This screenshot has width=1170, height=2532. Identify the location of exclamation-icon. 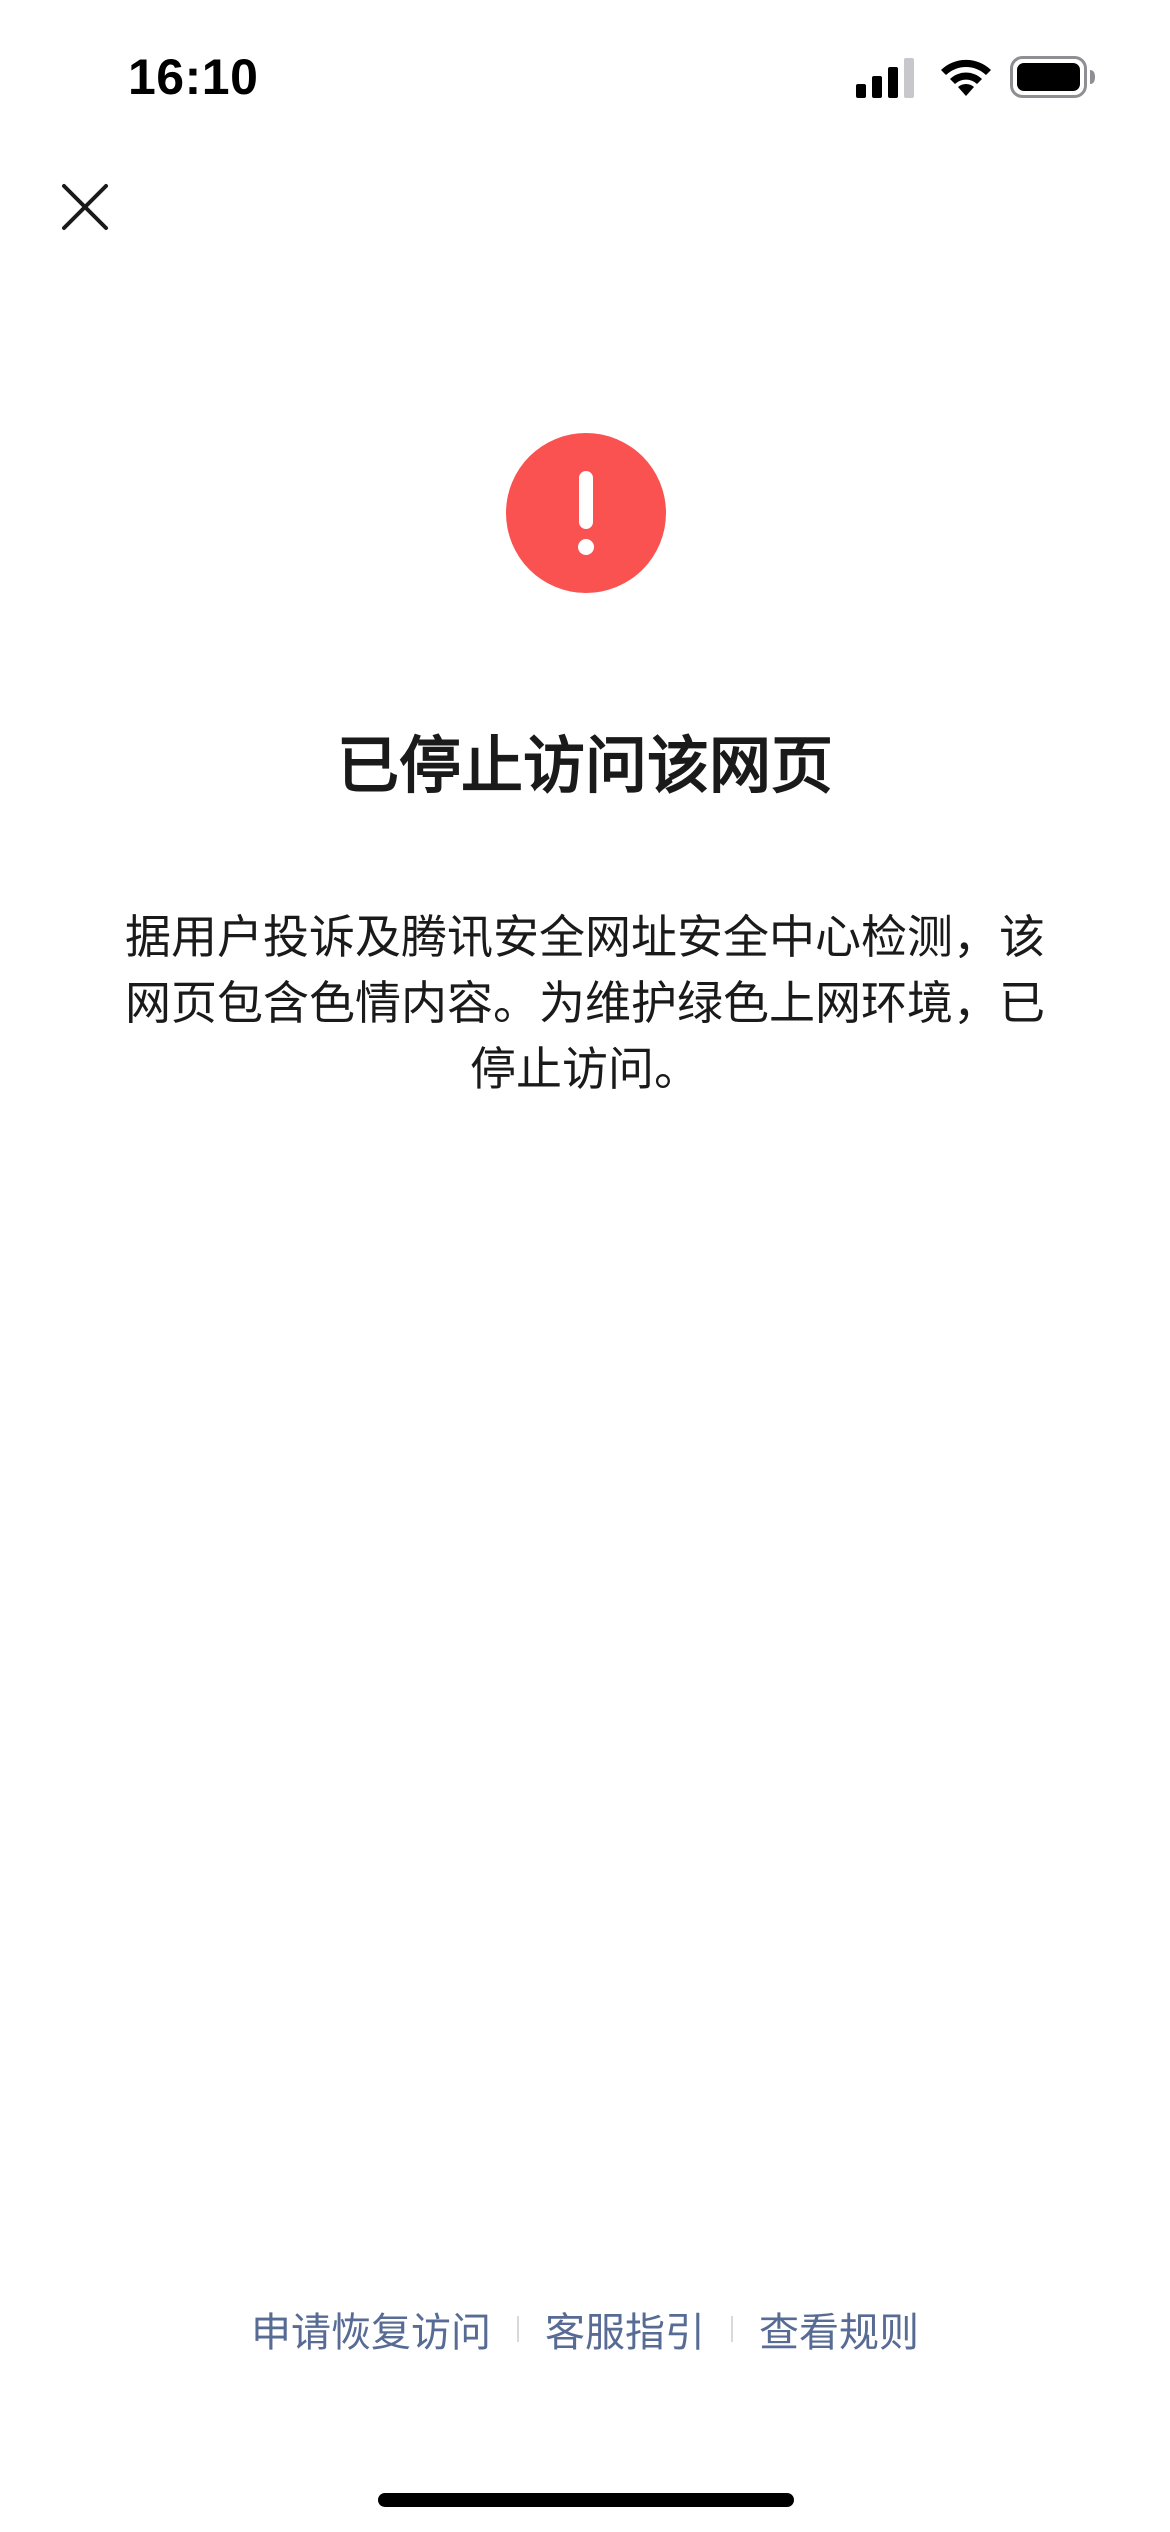
(586, 513).